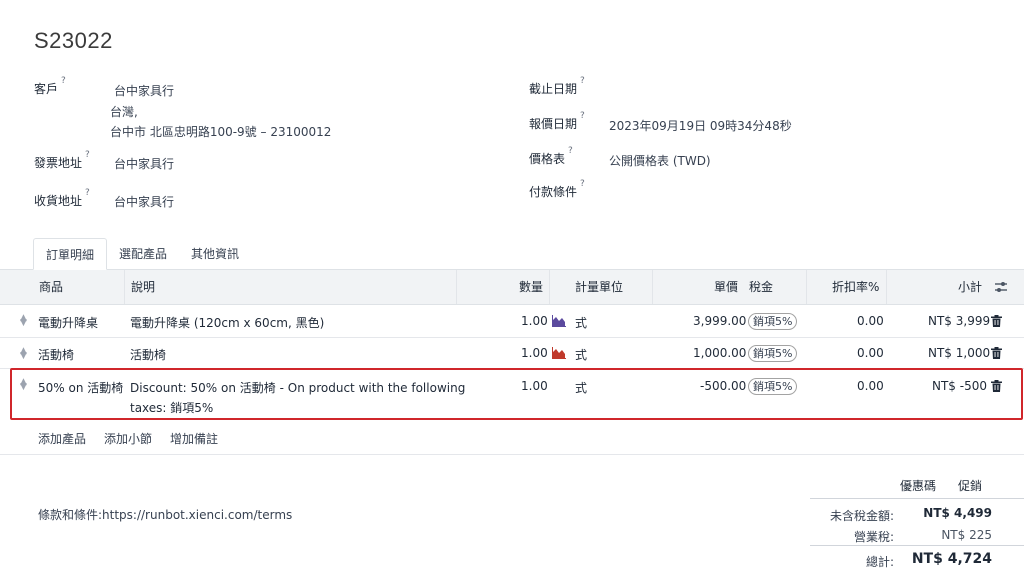  Describe the element at coordinates (73, 40) in the screenshot. I see `record-title: S23022` at that location.